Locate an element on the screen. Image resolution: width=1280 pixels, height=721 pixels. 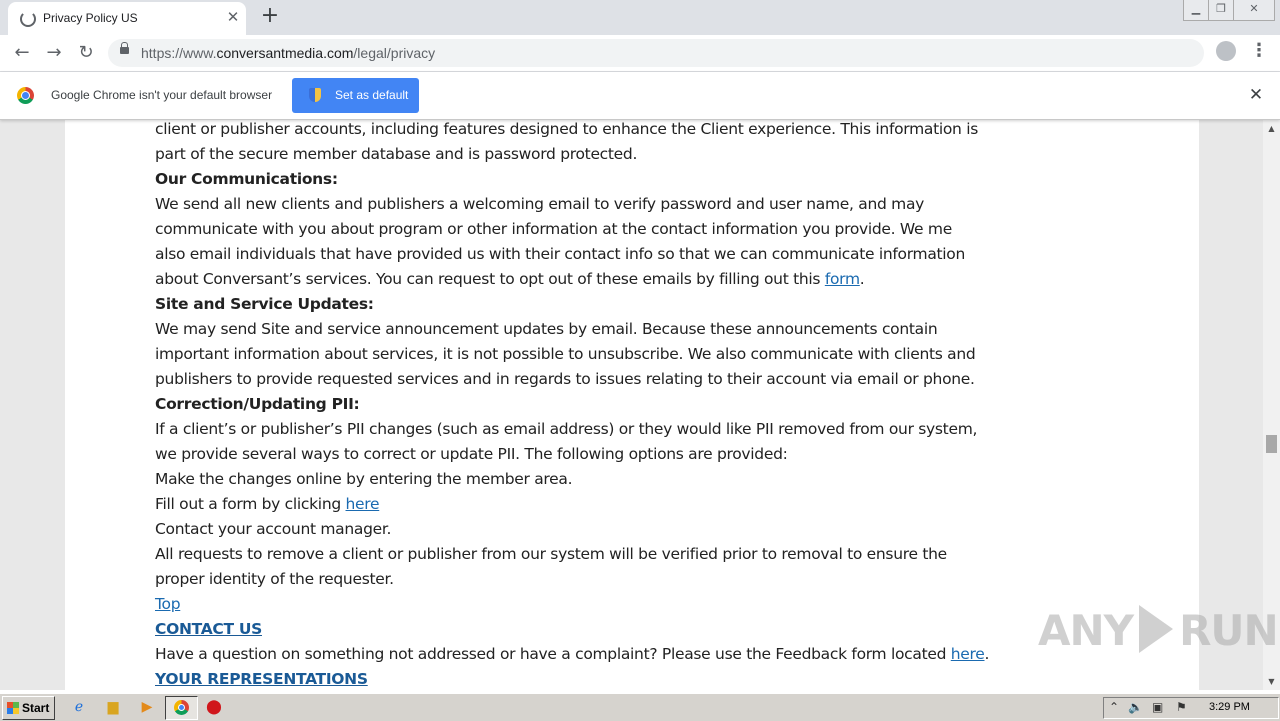
feedback-here-link: here is located at coordinates (968, 654).